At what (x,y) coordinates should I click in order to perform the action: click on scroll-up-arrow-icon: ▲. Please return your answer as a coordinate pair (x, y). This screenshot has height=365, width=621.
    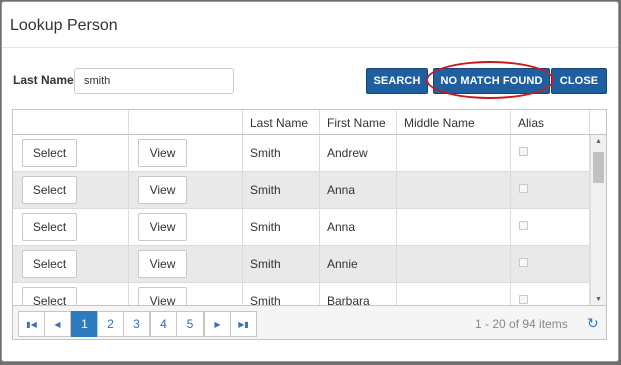
    Looking at the image, I should click on (598, 141).